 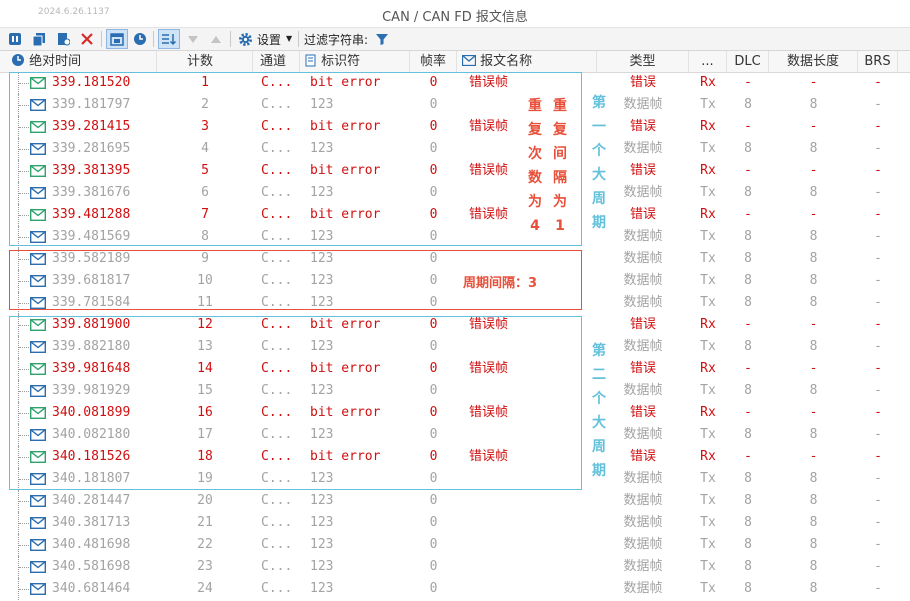 What do you see at coordinates (455, 457) in the screenshot?
I see `table-row: 340.181526 18 C... bit error 0 错误帧 错误 Rx - - -` at bounding box center [455, 457].